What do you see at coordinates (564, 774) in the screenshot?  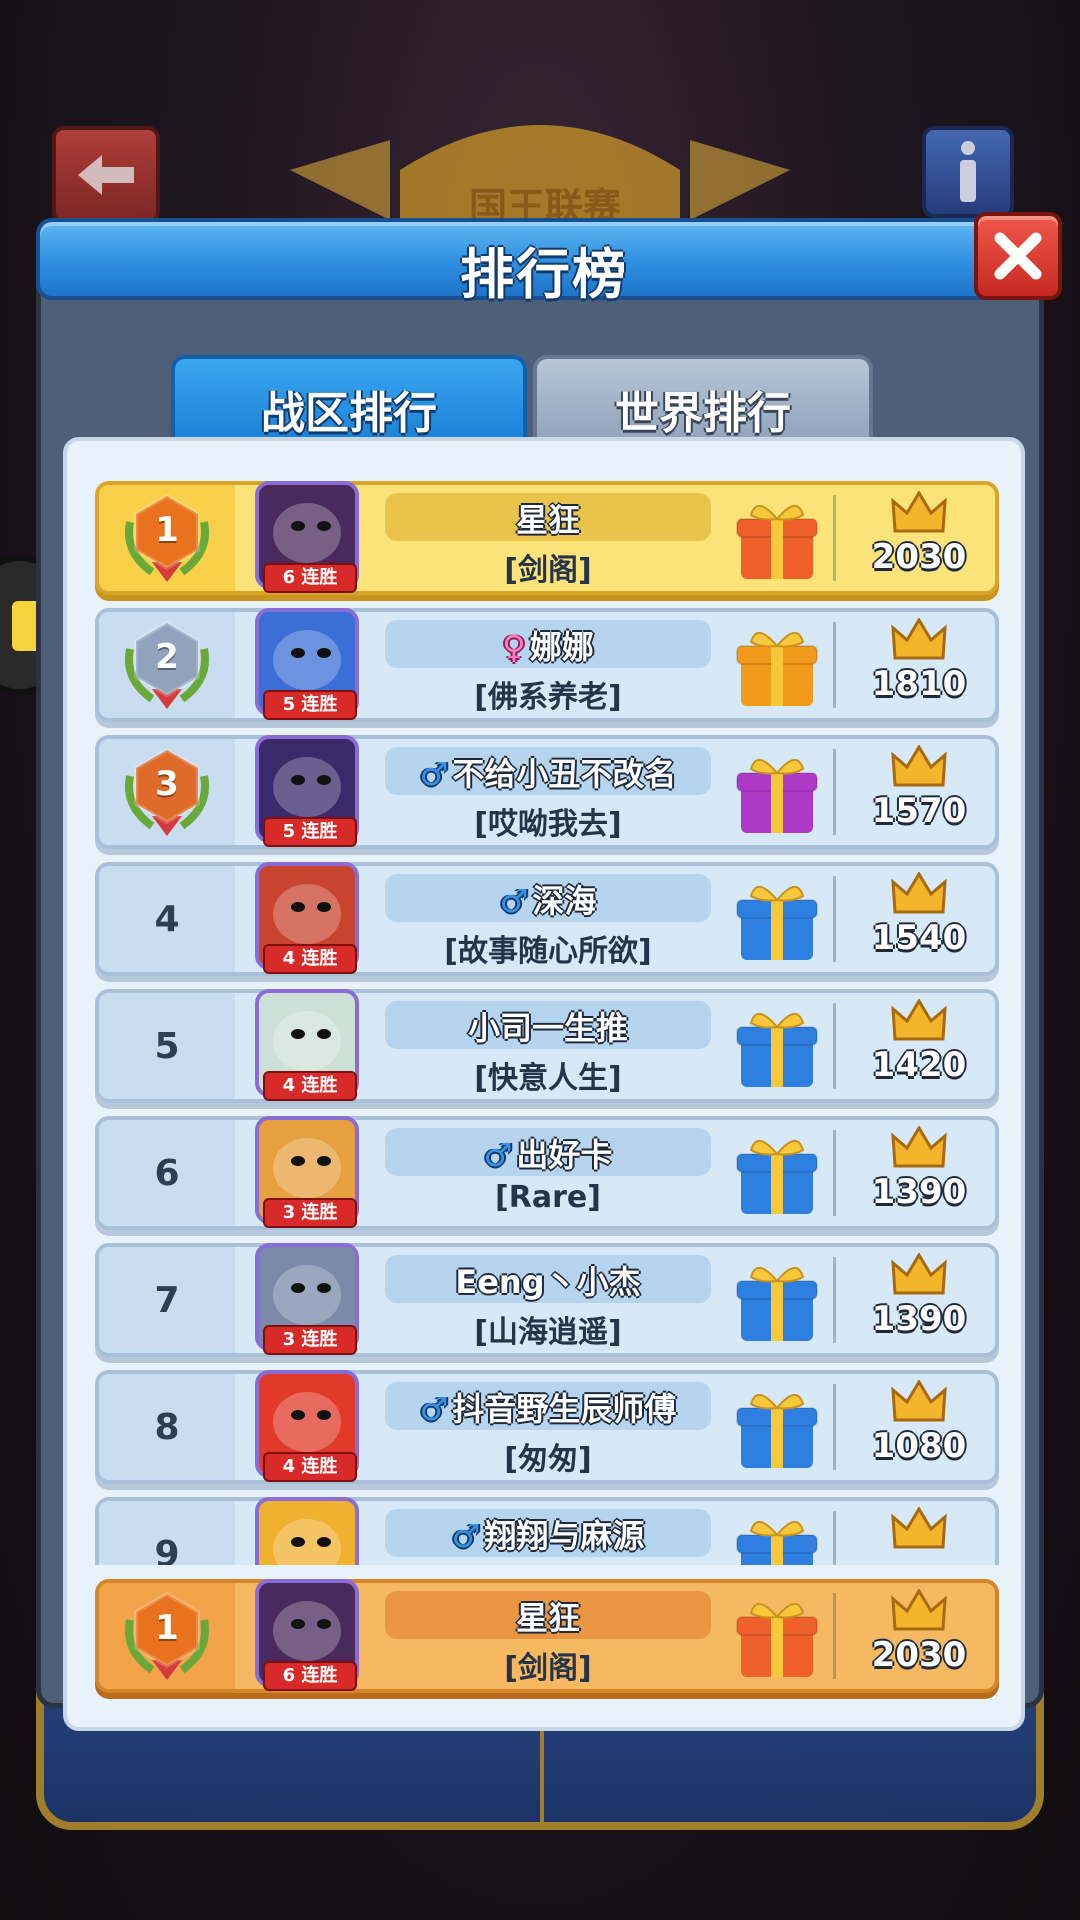 I see `player-name-text: 不给小丑不改名` at bounding box center [564, 774].